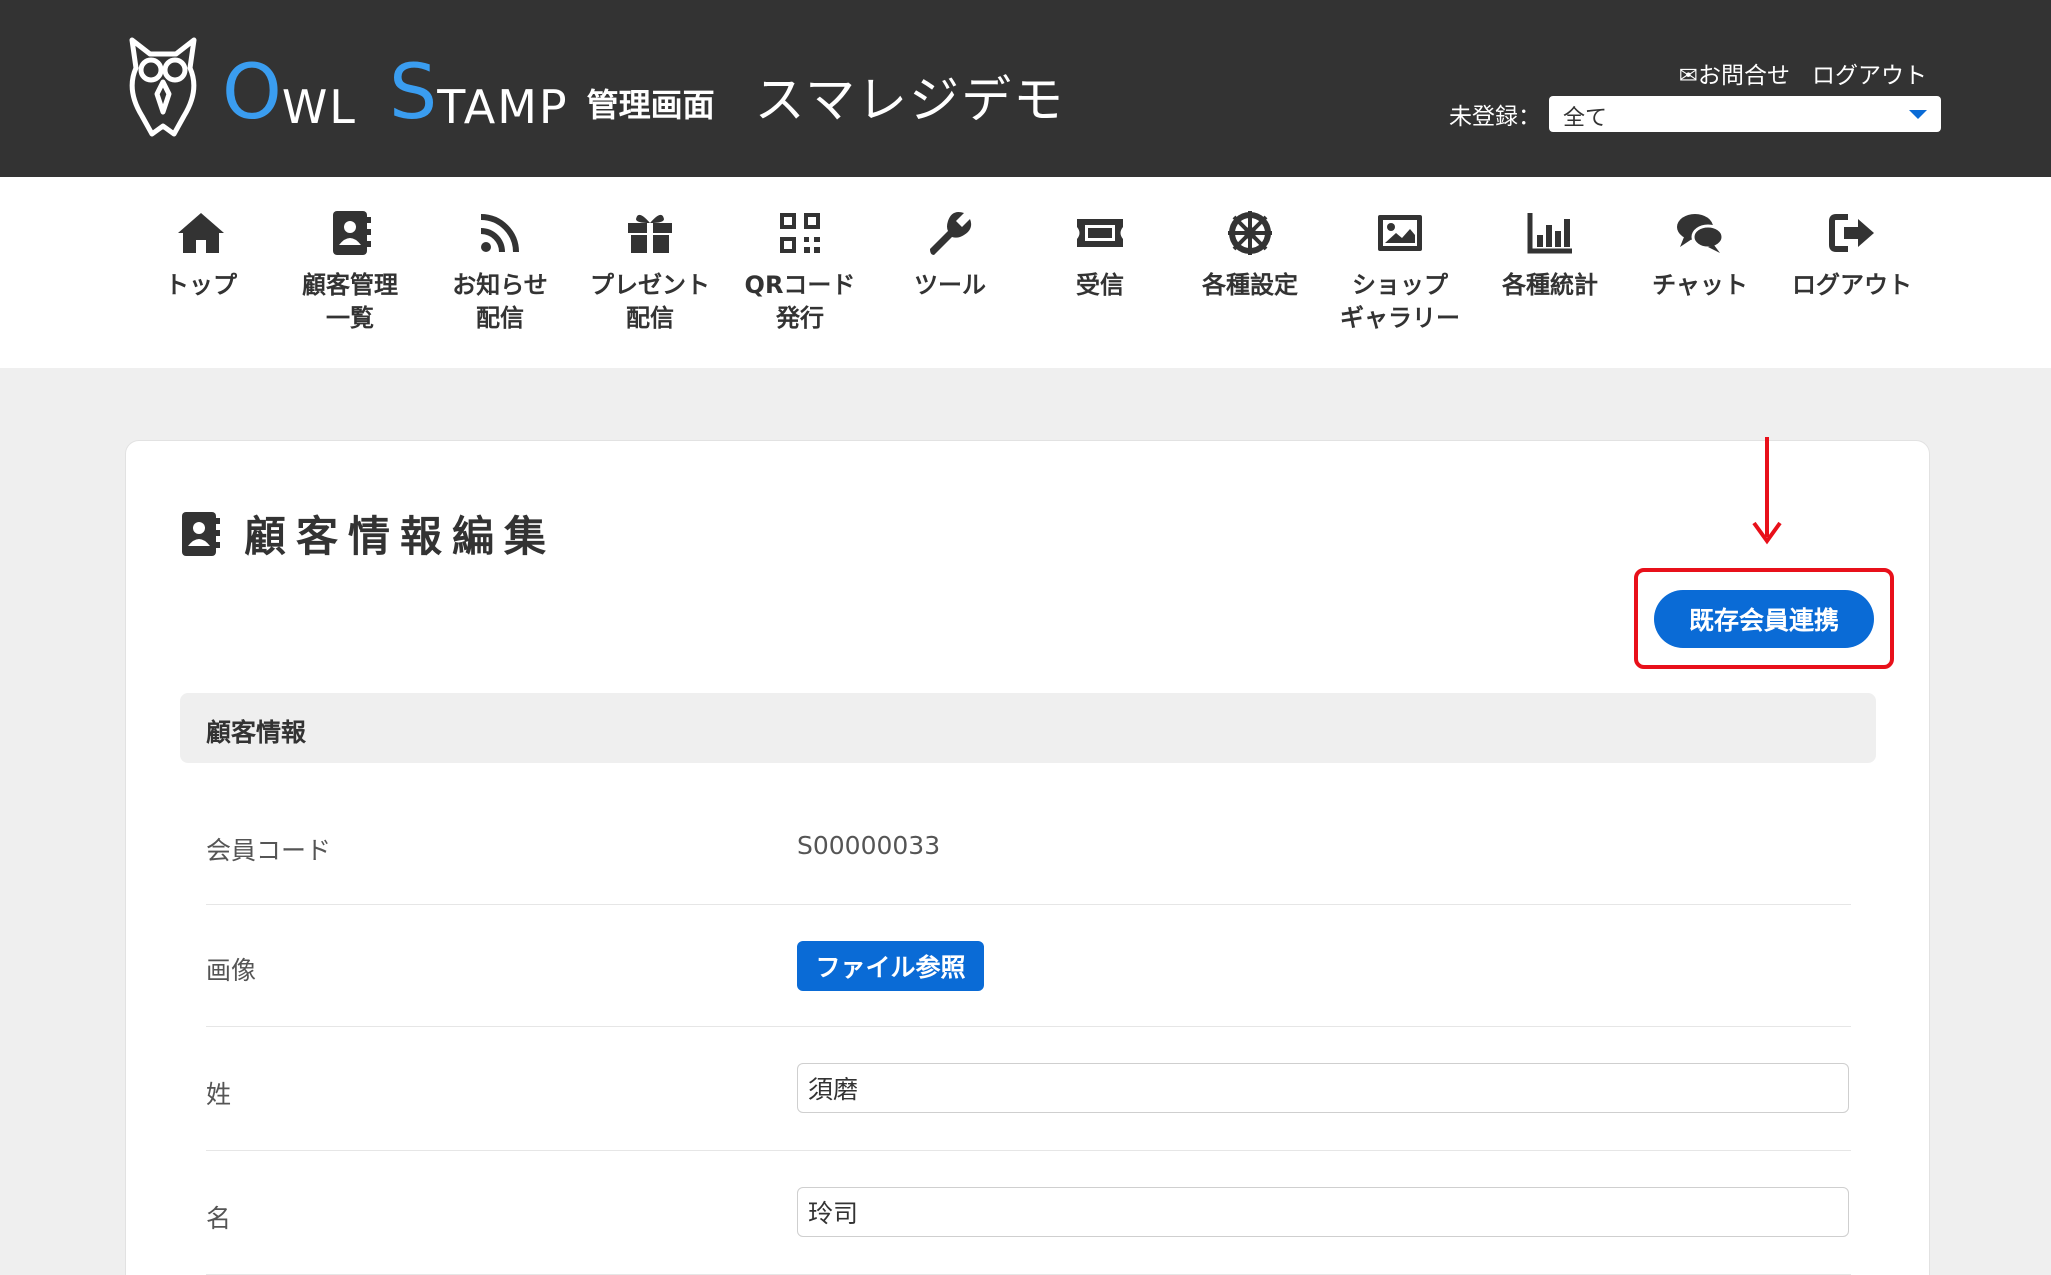 The width and height of the screenshot is (2051, 1275). Describe the element at coordinates (1852, 254) in the screenshot. I see `nav-item-logout: ログアウト` at that location.